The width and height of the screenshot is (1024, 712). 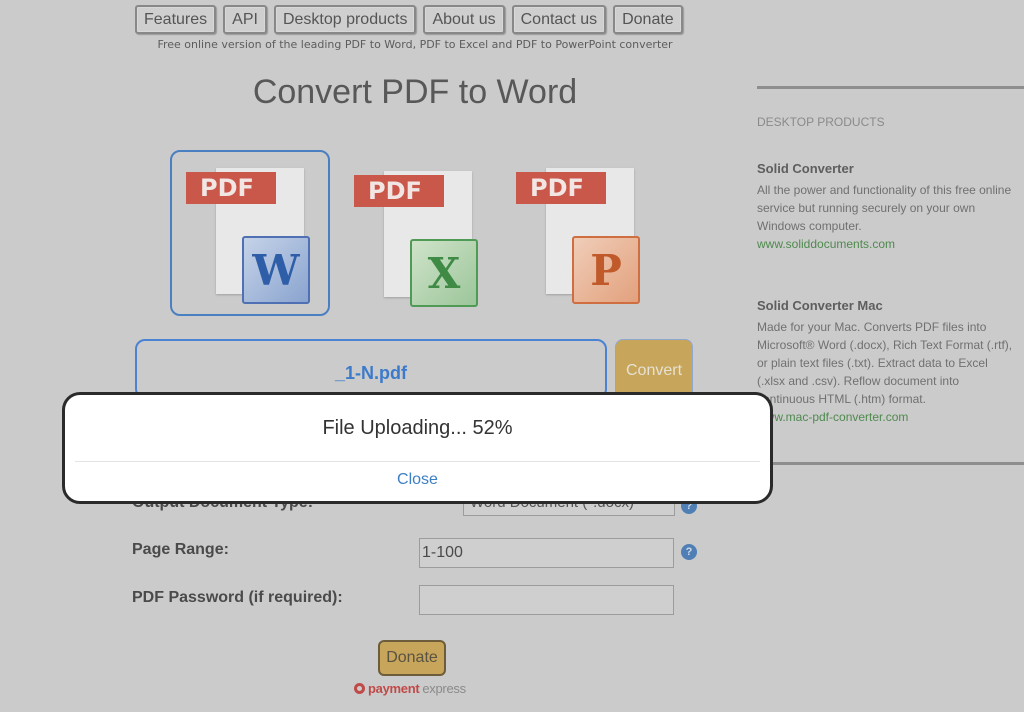 What do you see at coordinates (444, 273) in the screenshot?
I see `excel-icon: X` at bounding box center [444, 273].